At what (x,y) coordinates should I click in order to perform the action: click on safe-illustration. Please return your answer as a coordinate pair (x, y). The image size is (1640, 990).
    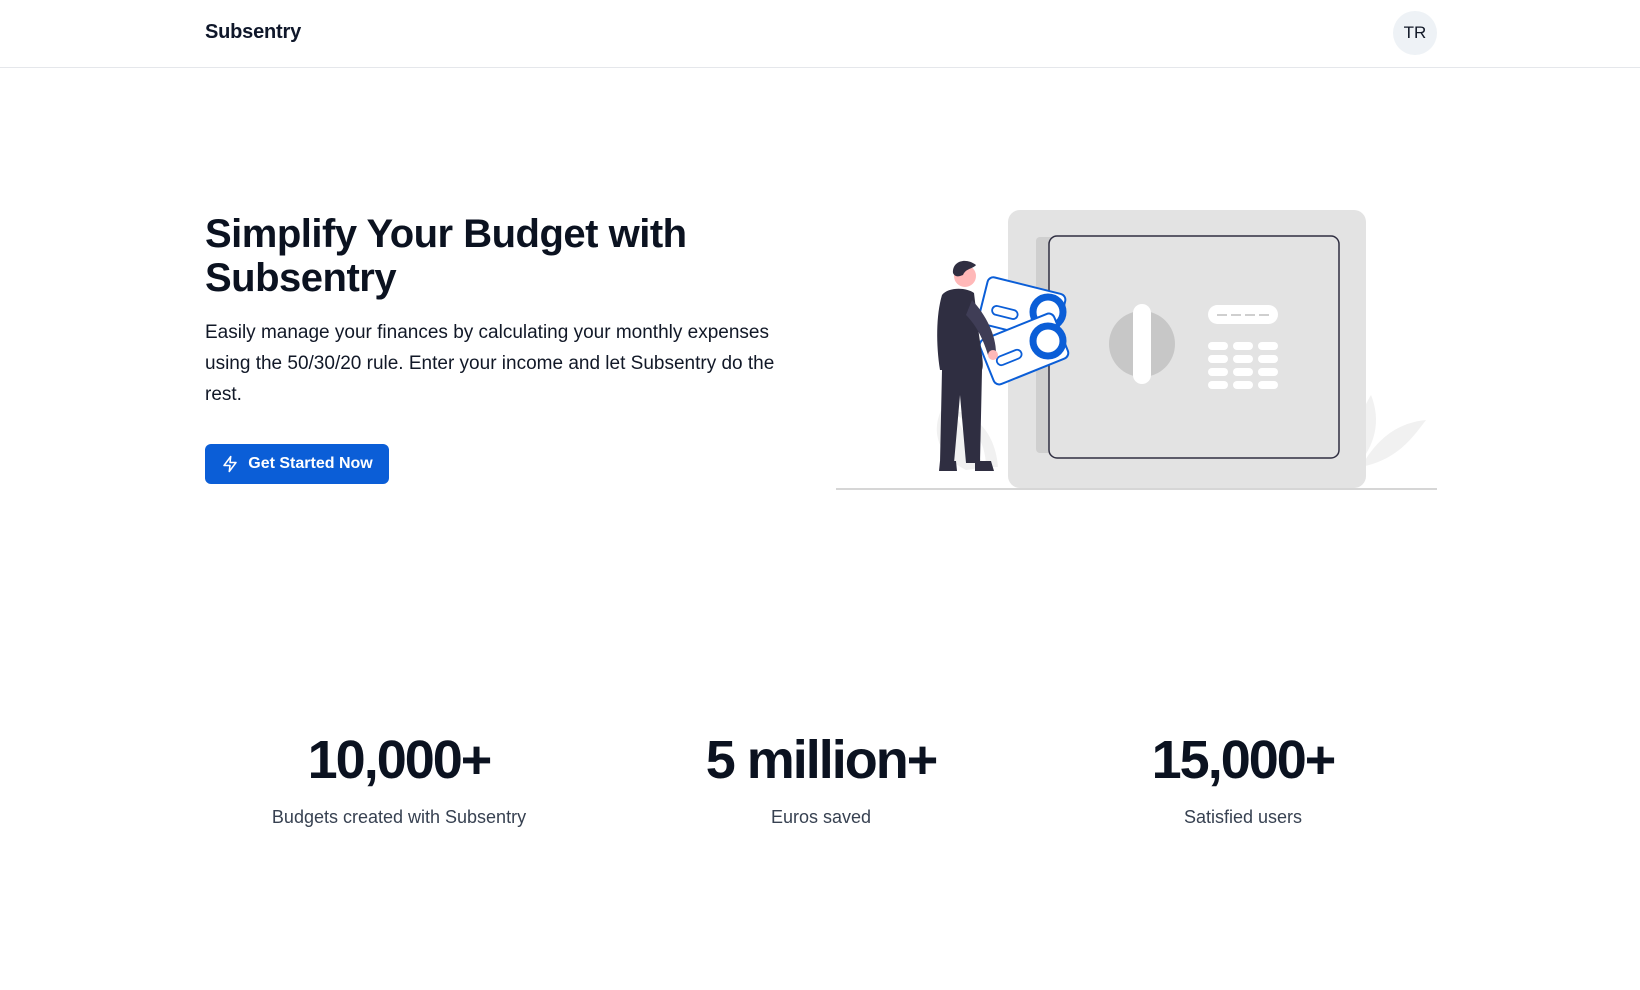
    Looking at the image, I should click on (1138, 350).